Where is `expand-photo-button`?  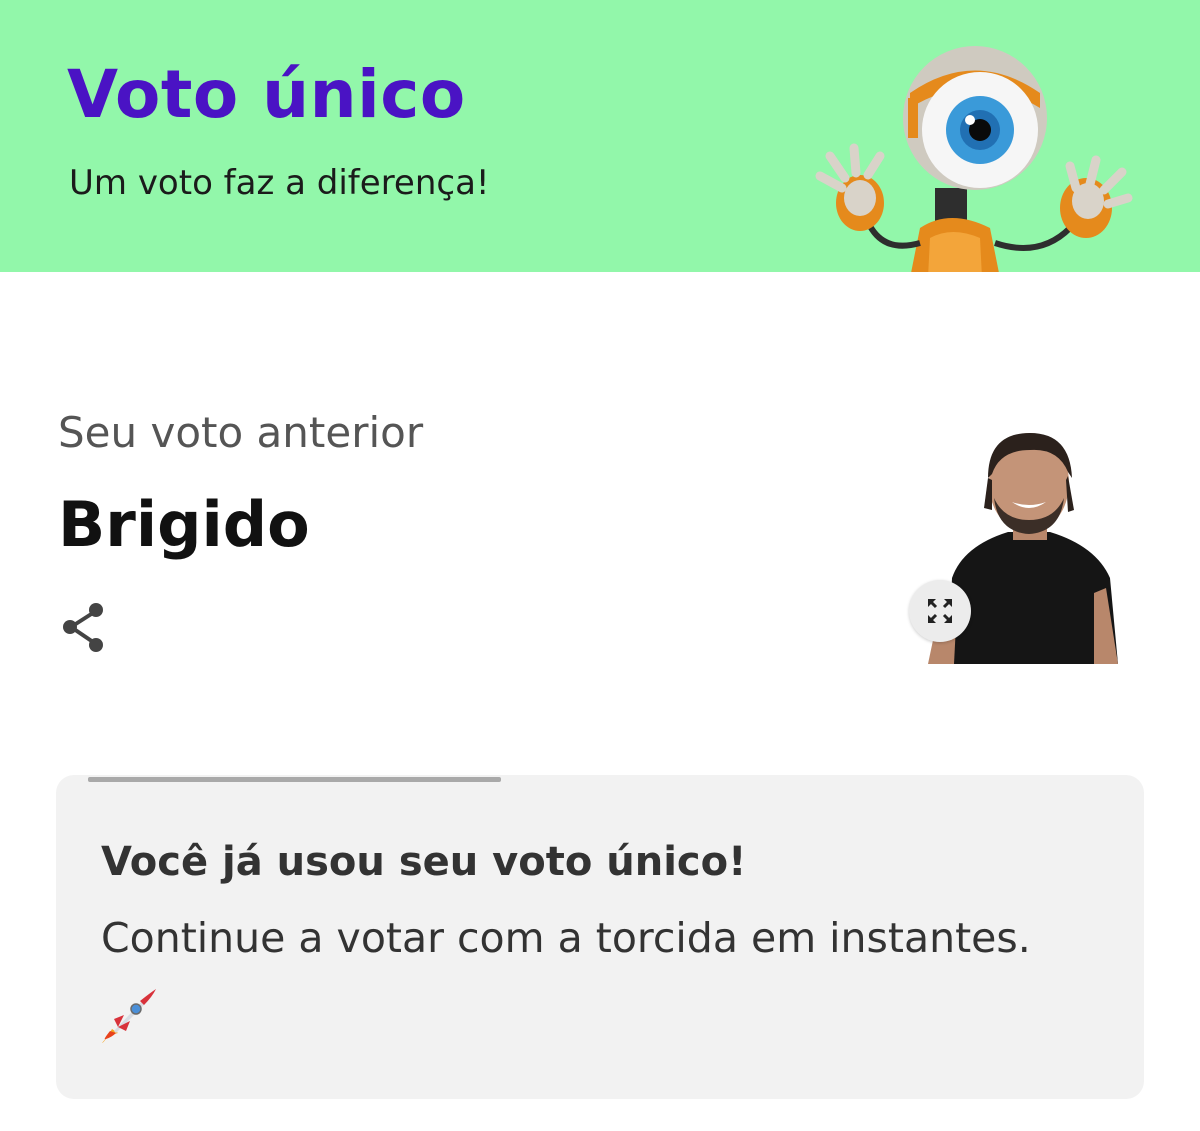 expand-photo-button is located at coordinates (940, 611).